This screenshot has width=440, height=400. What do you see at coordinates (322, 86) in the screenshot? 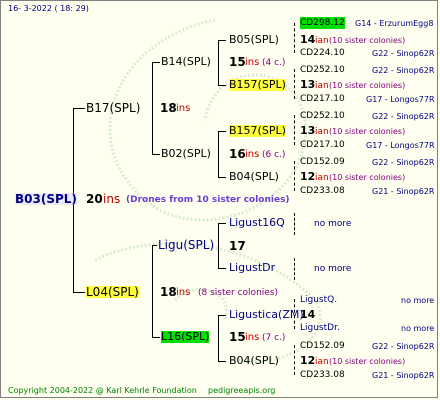
I see `b157a-ins: ian` at bounding box center [322, 86].